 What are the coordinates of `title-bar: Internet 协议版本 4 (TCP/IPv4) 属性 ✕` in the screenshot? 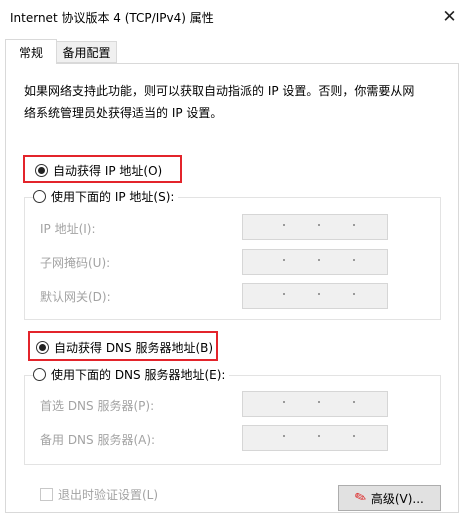 It's located at (232, 17).